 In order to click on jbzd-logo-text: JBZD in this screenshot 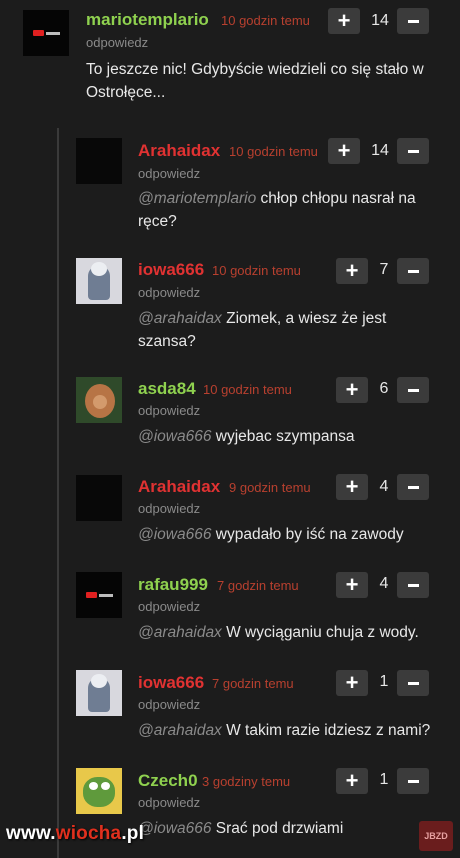, I will do `click(436, 836)`.